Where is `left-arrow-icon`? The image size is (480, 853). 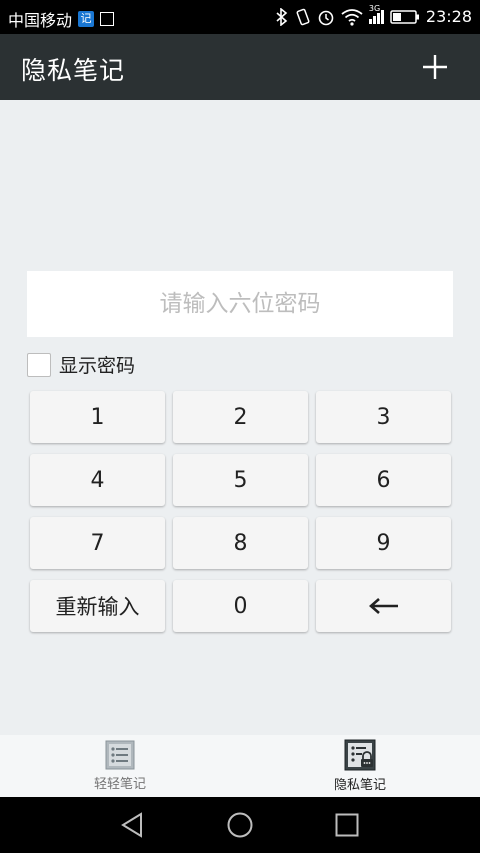 left-arrow-icon is located at coordinates (383, 606).